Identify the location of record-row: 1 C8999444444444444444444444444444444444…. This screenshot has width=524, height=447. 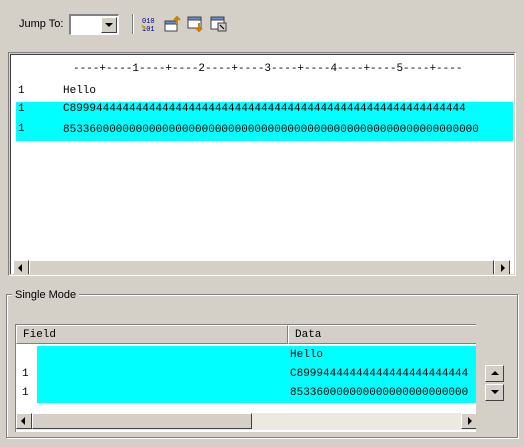
(264, 110).